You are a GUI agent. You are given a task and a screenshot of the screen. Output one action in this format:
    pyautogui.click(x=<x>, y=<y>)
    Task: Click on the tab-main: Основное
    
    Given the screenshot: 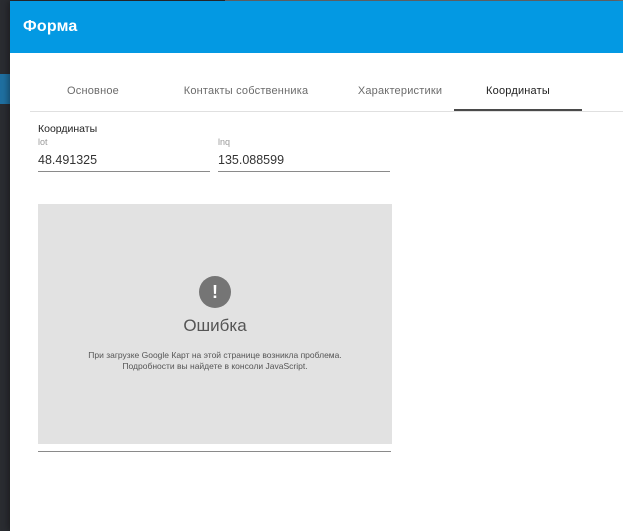 What is the action you would take?
    pyautogui.click(x=93, y=92)
    